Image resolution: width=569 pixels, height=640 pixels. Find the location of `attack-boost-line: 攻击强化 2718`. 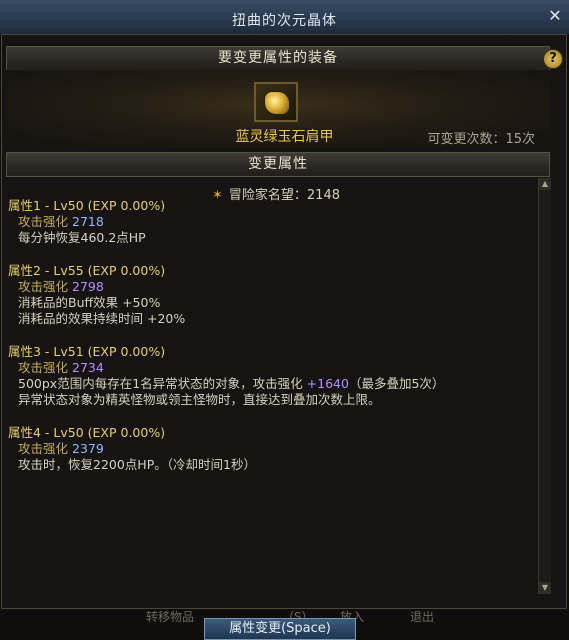

attack-boost-line: 攻击强化 2718 is located at coordinates (61, 221).